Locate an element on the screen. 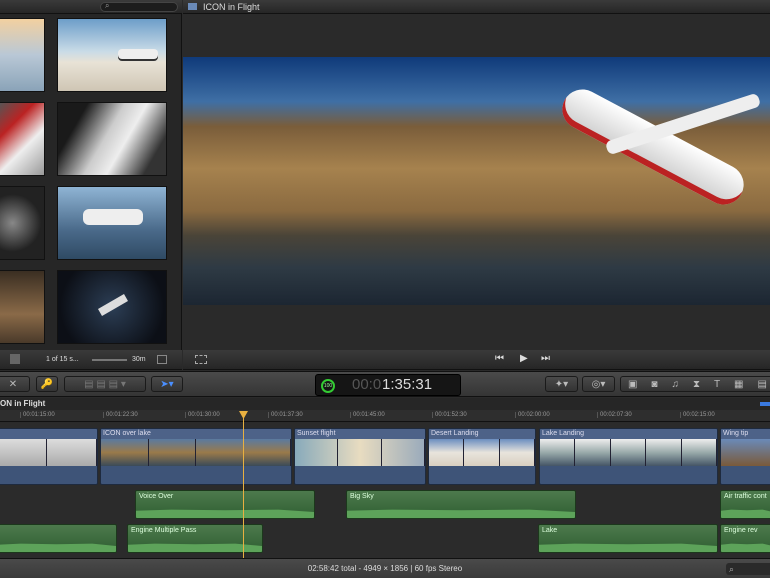  clip-label: ICON over lake is located at coordinates (196, 434).